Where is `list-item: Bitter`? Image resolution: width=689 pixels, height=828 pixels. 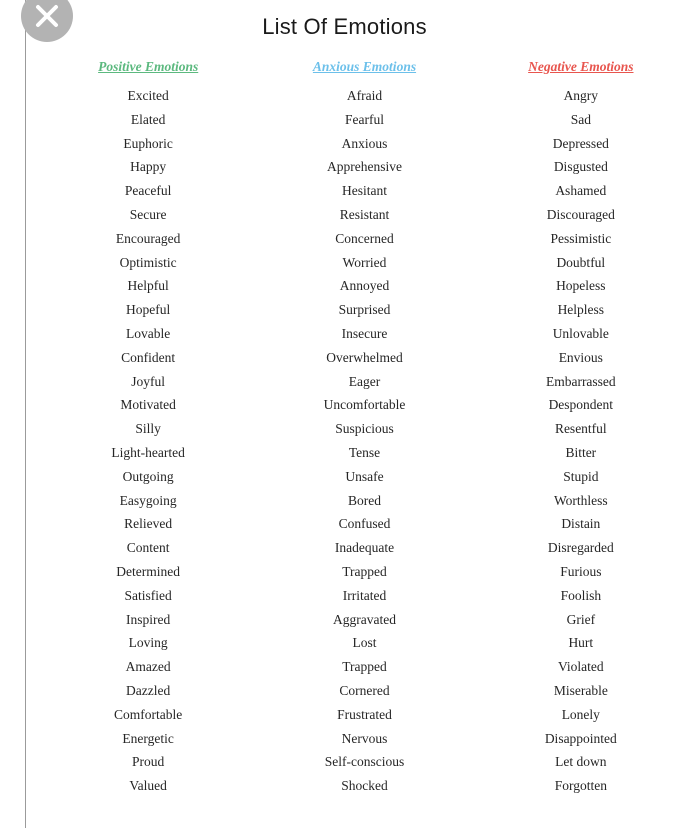
list-item: Bitter is located at coordinates (581, 452).